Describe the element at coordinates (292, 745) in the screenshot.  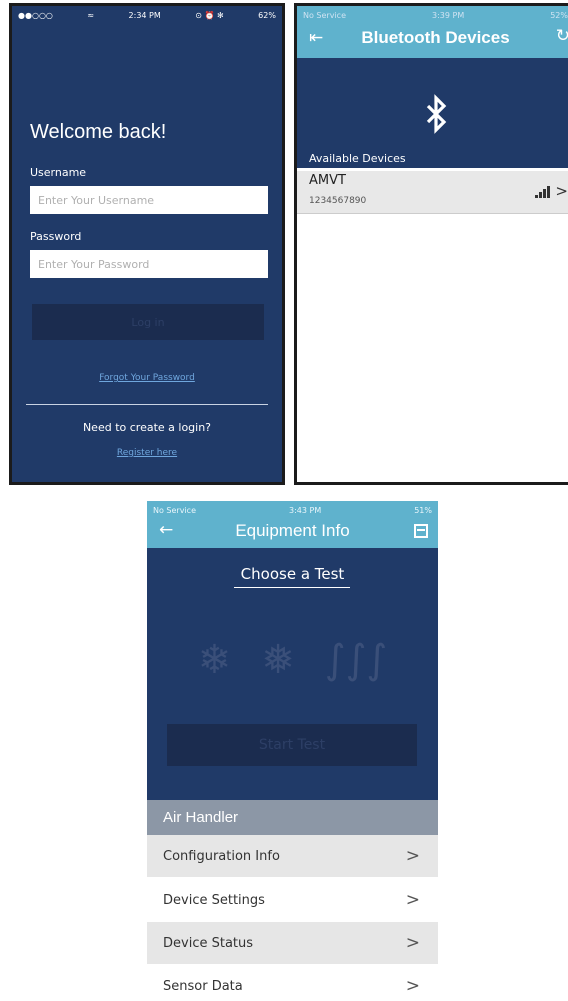
I see `start-test-button: Start Test` at that location.